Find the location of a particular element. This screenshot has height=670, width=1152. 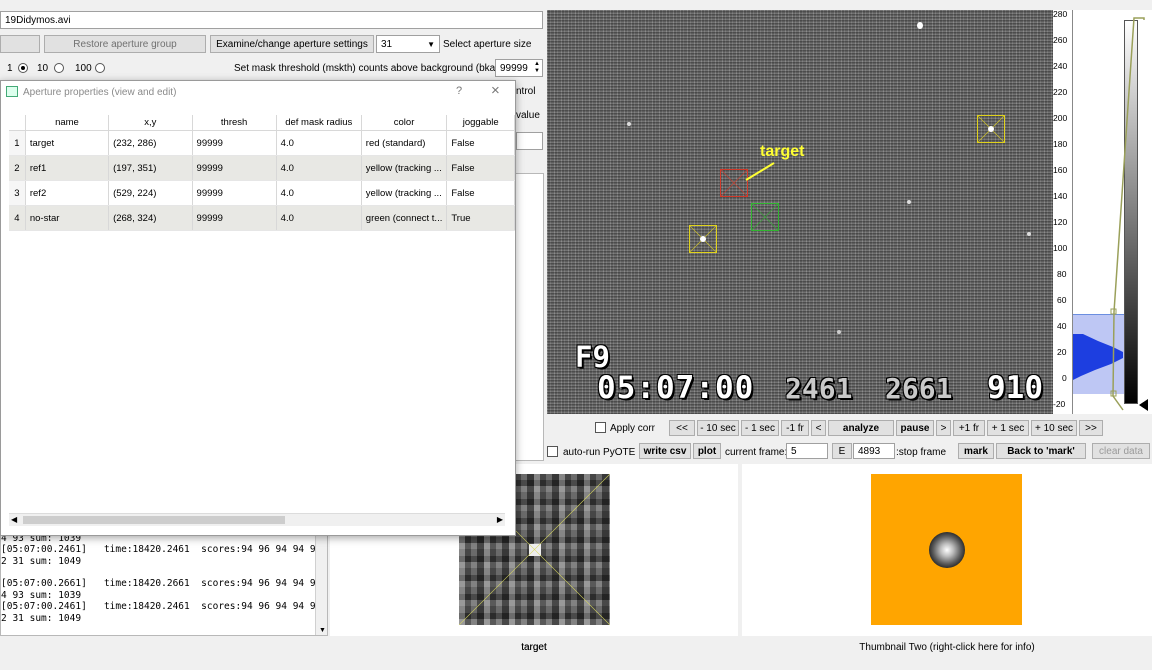

back-1-sec-button: - 1 sec is located at coordinates (760, 428).